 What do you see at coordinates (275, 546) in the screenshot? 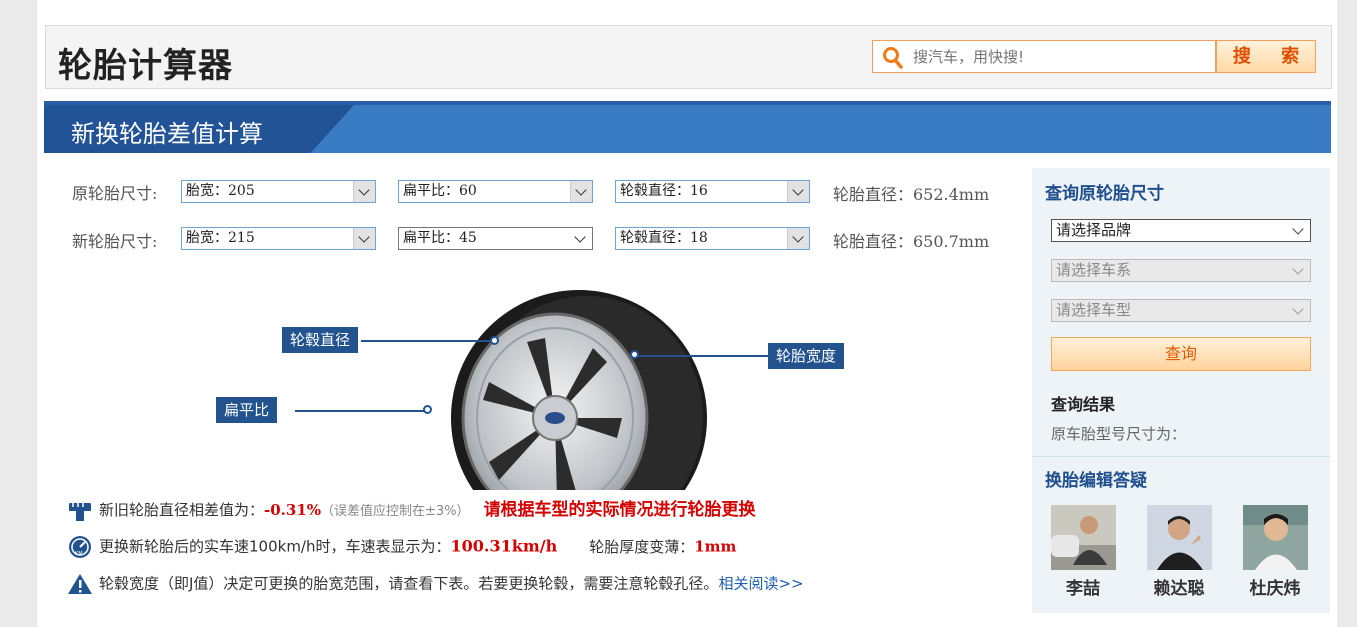
I see `speed-prefix: 更换新轮胎后的实车速100km/h时，车速表显示为：` at bounding box center [275, 546].